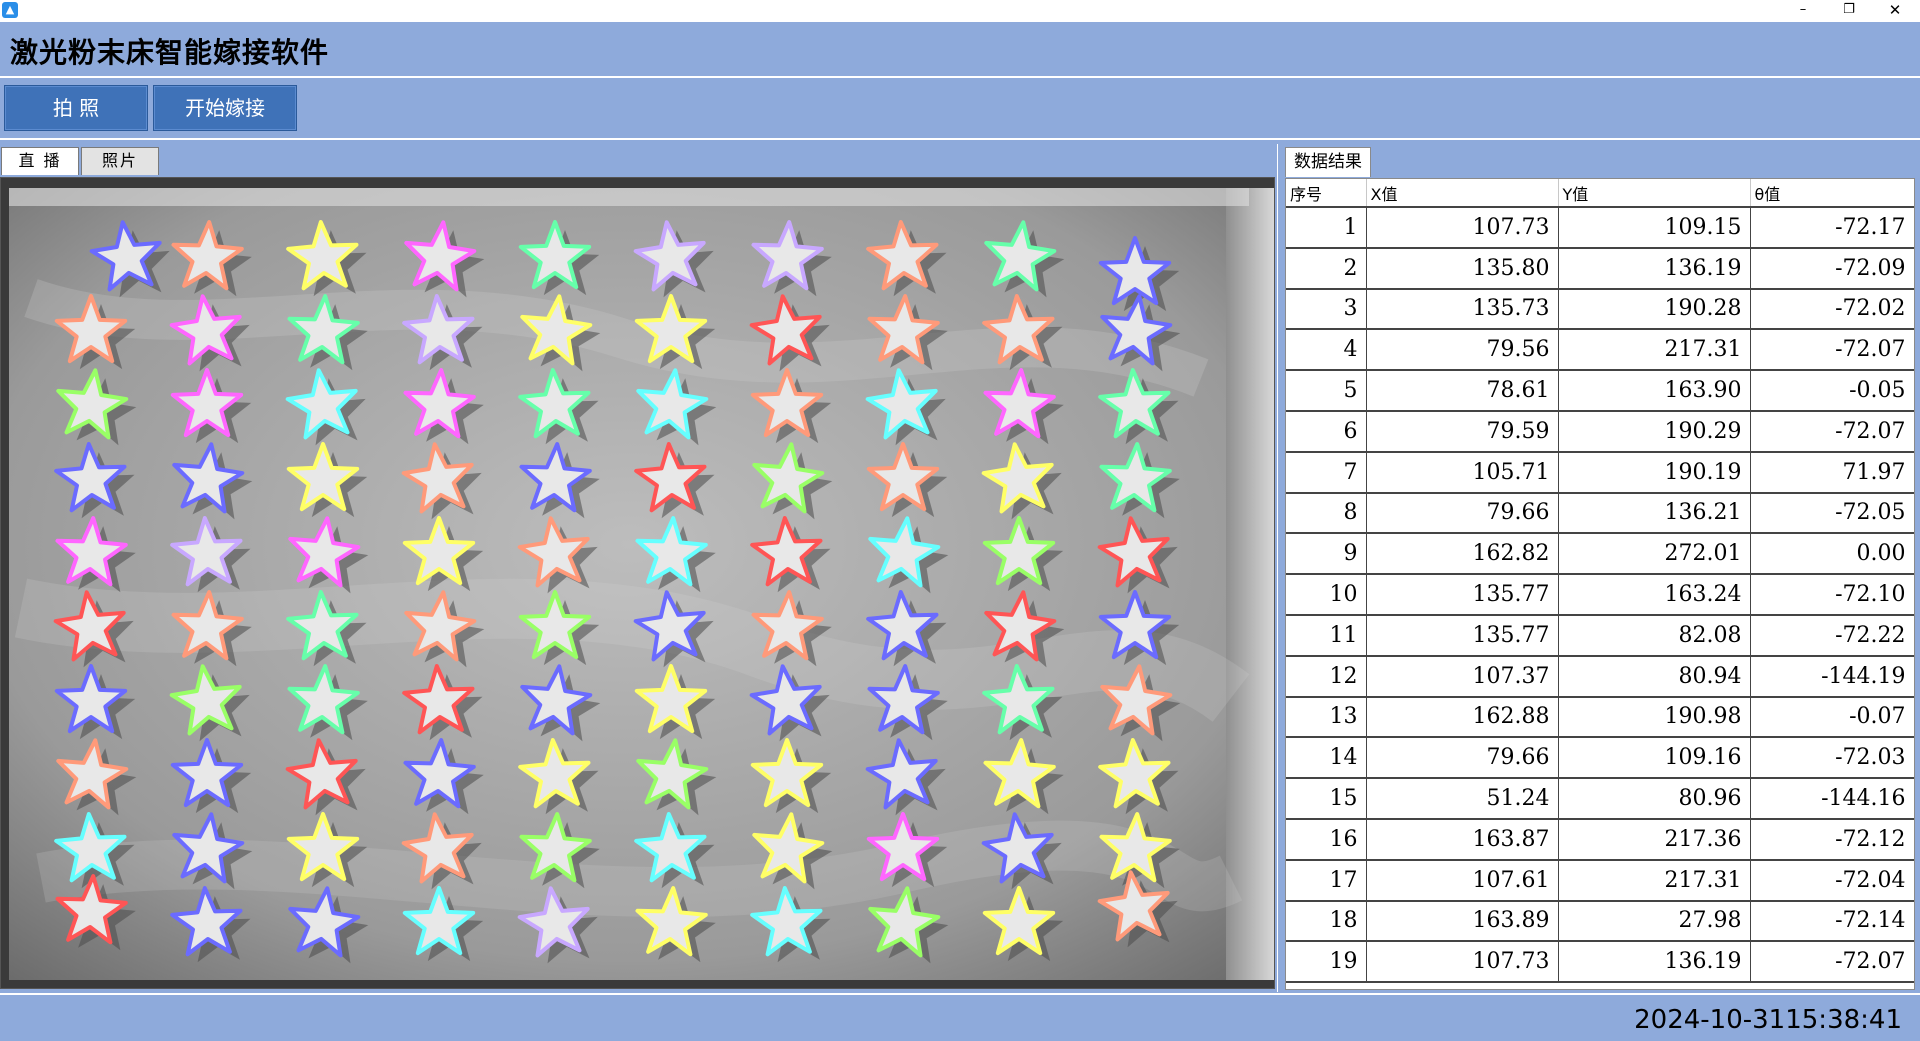  What do you see at coordinates (10, 10) in the screenshot?
I see `app-icon: ▲` at bounding box center [10, 10].